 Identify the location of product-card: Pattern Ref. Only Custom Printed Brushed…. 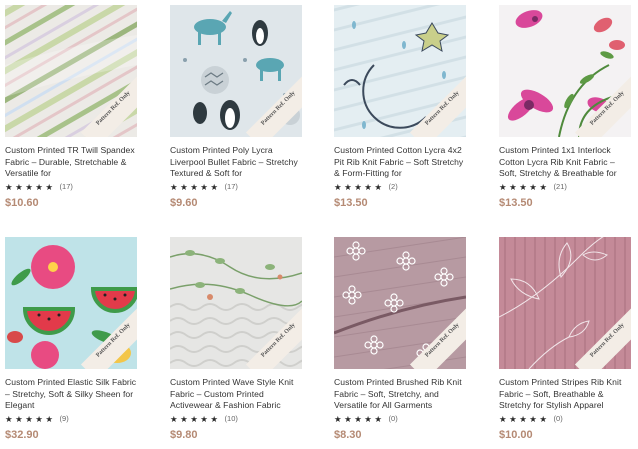
(400, 339).